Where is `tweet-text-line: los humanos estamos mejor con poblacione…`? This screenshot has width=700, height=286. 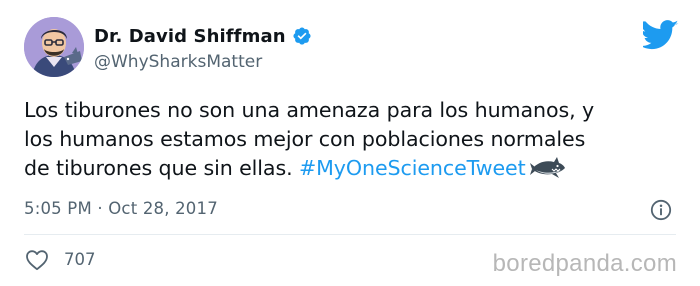 tweet-text-line: los humanos estamos mejor con poblacione… is located at coordinates (305, 139).